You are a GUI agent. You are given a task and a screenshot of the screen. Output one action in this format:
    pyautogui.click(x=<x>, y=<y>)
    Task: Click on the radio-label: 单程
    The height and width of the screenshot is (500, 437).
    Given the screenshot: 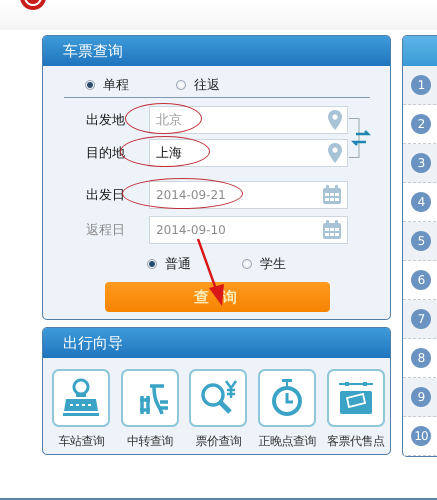 What is the action you would take?
    pyautogui.click(x=116, y=85)
    